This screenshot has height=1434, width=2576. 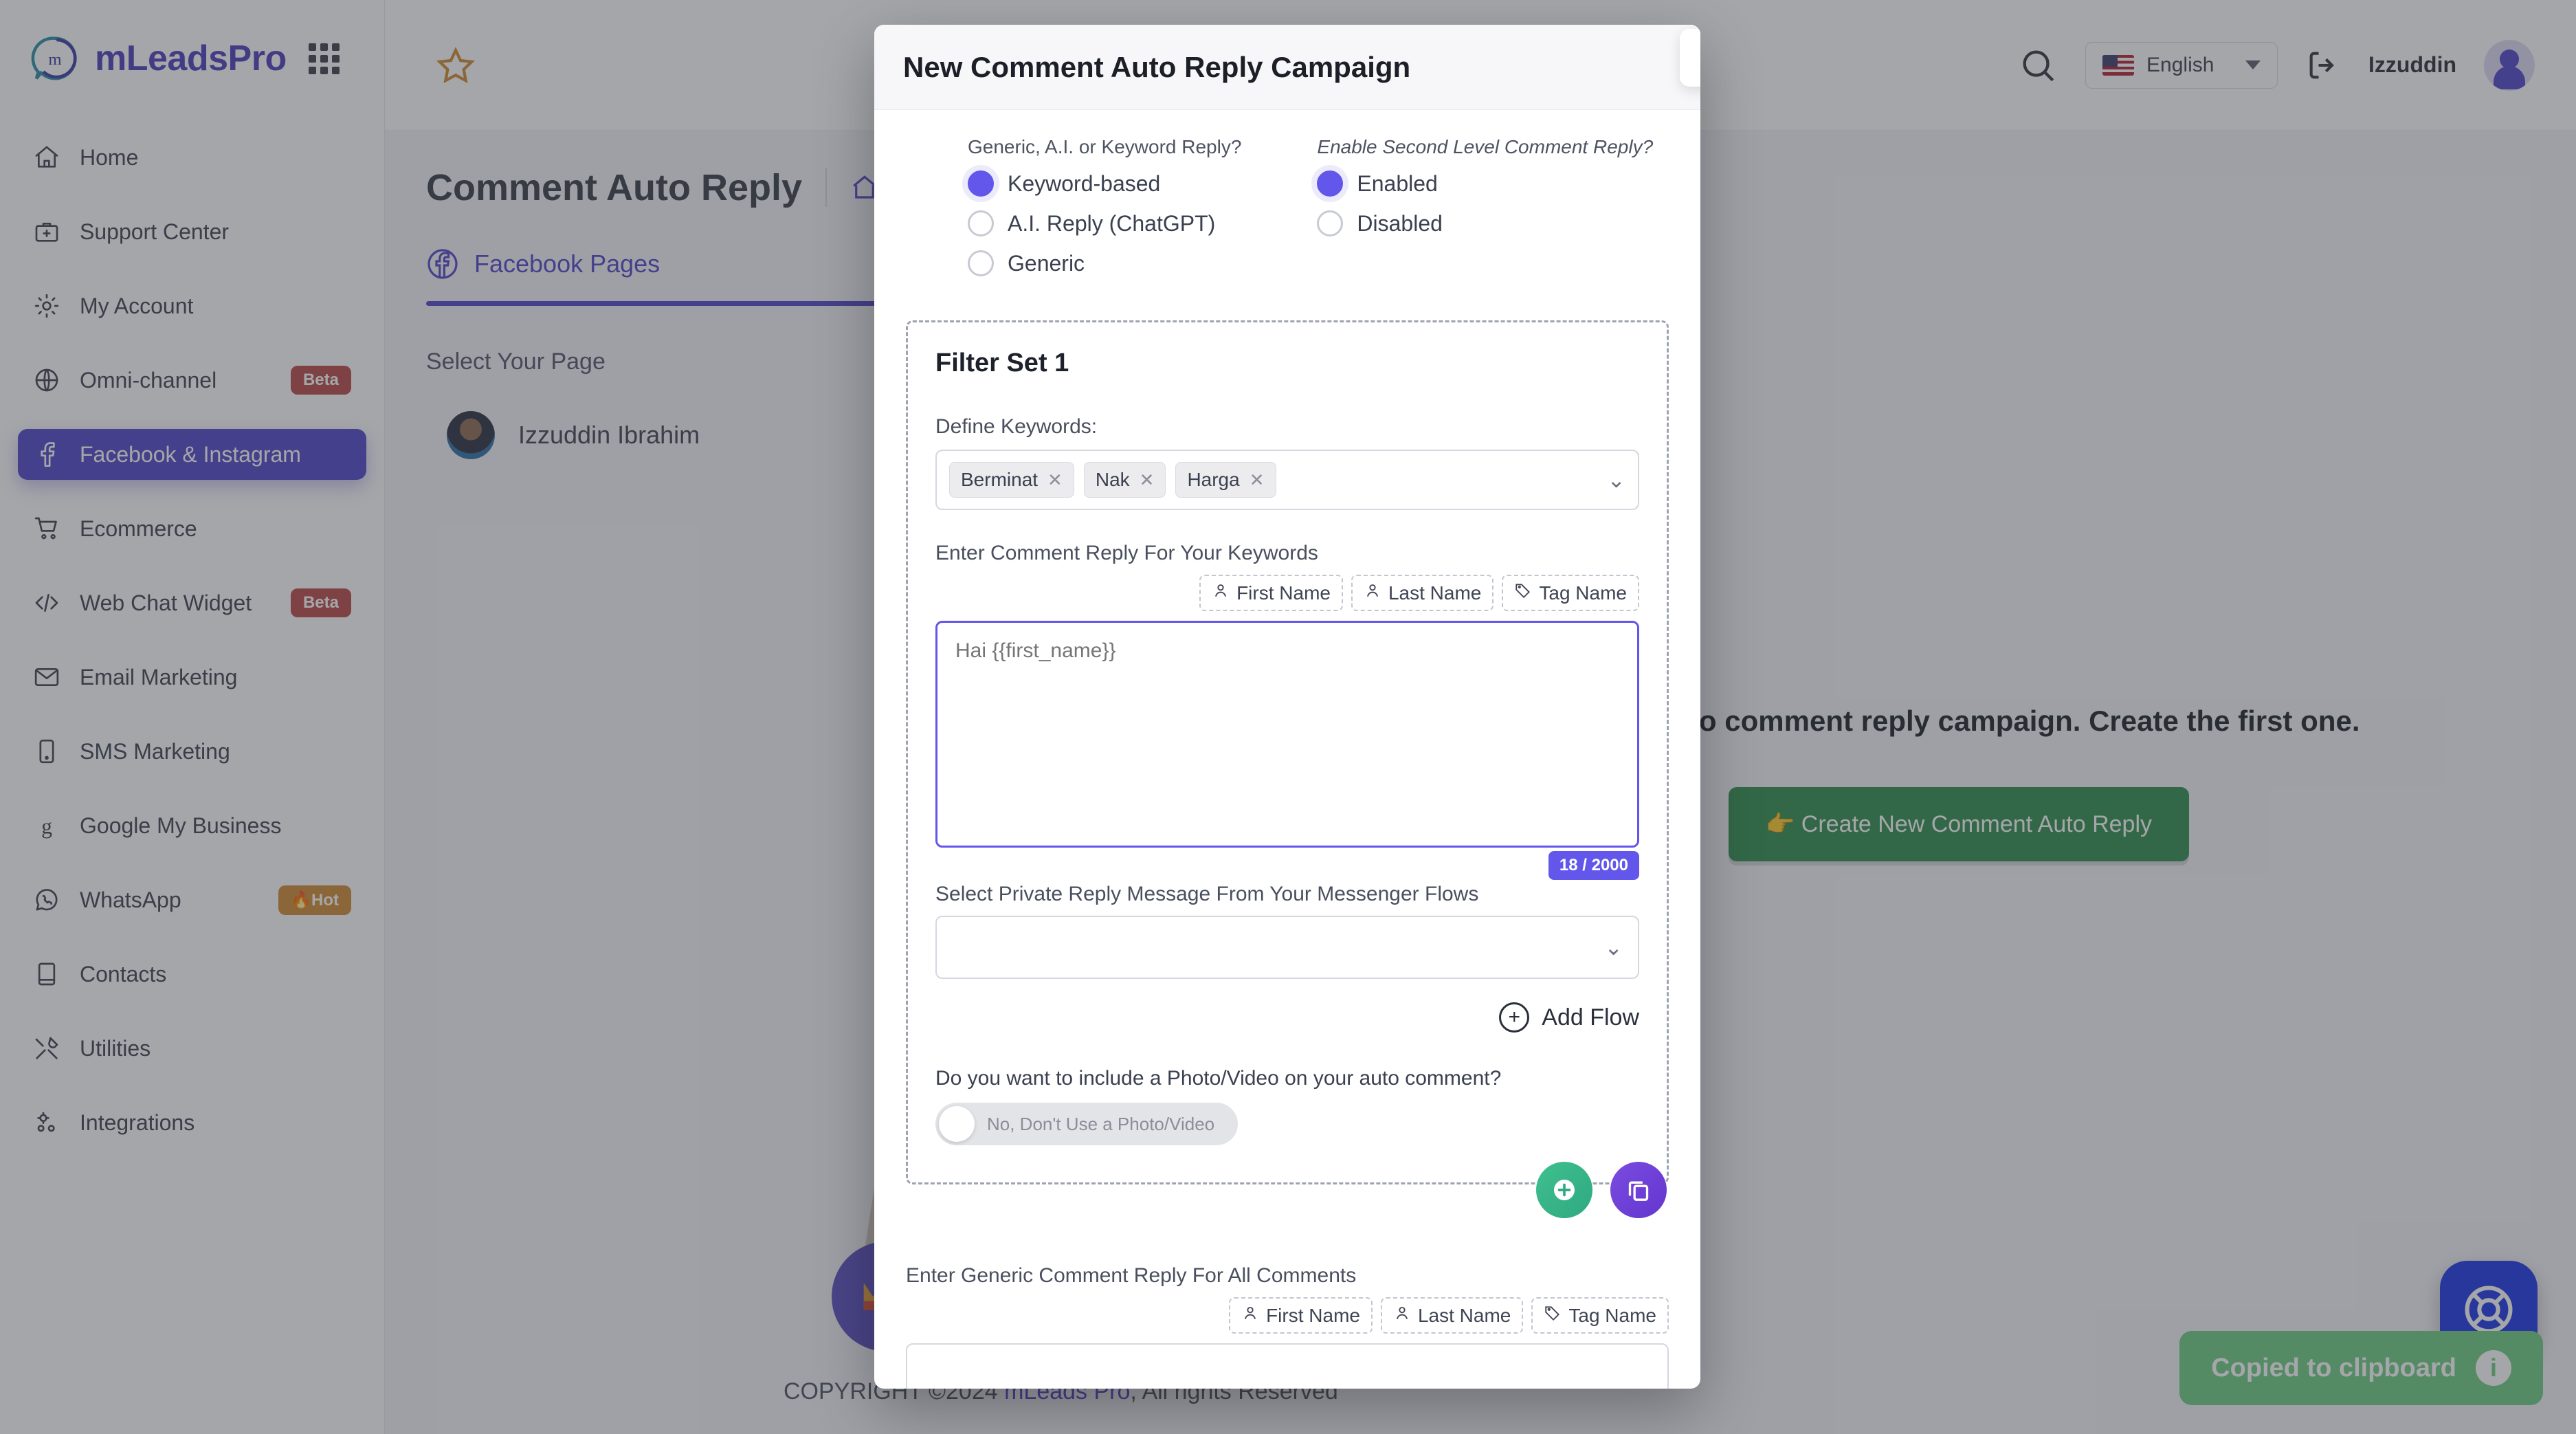 What do you see at coordinates (1590, 1017) in the screenshot?
I see `add-flow-label: Add Flow` at bounding box center [1590, 1017].